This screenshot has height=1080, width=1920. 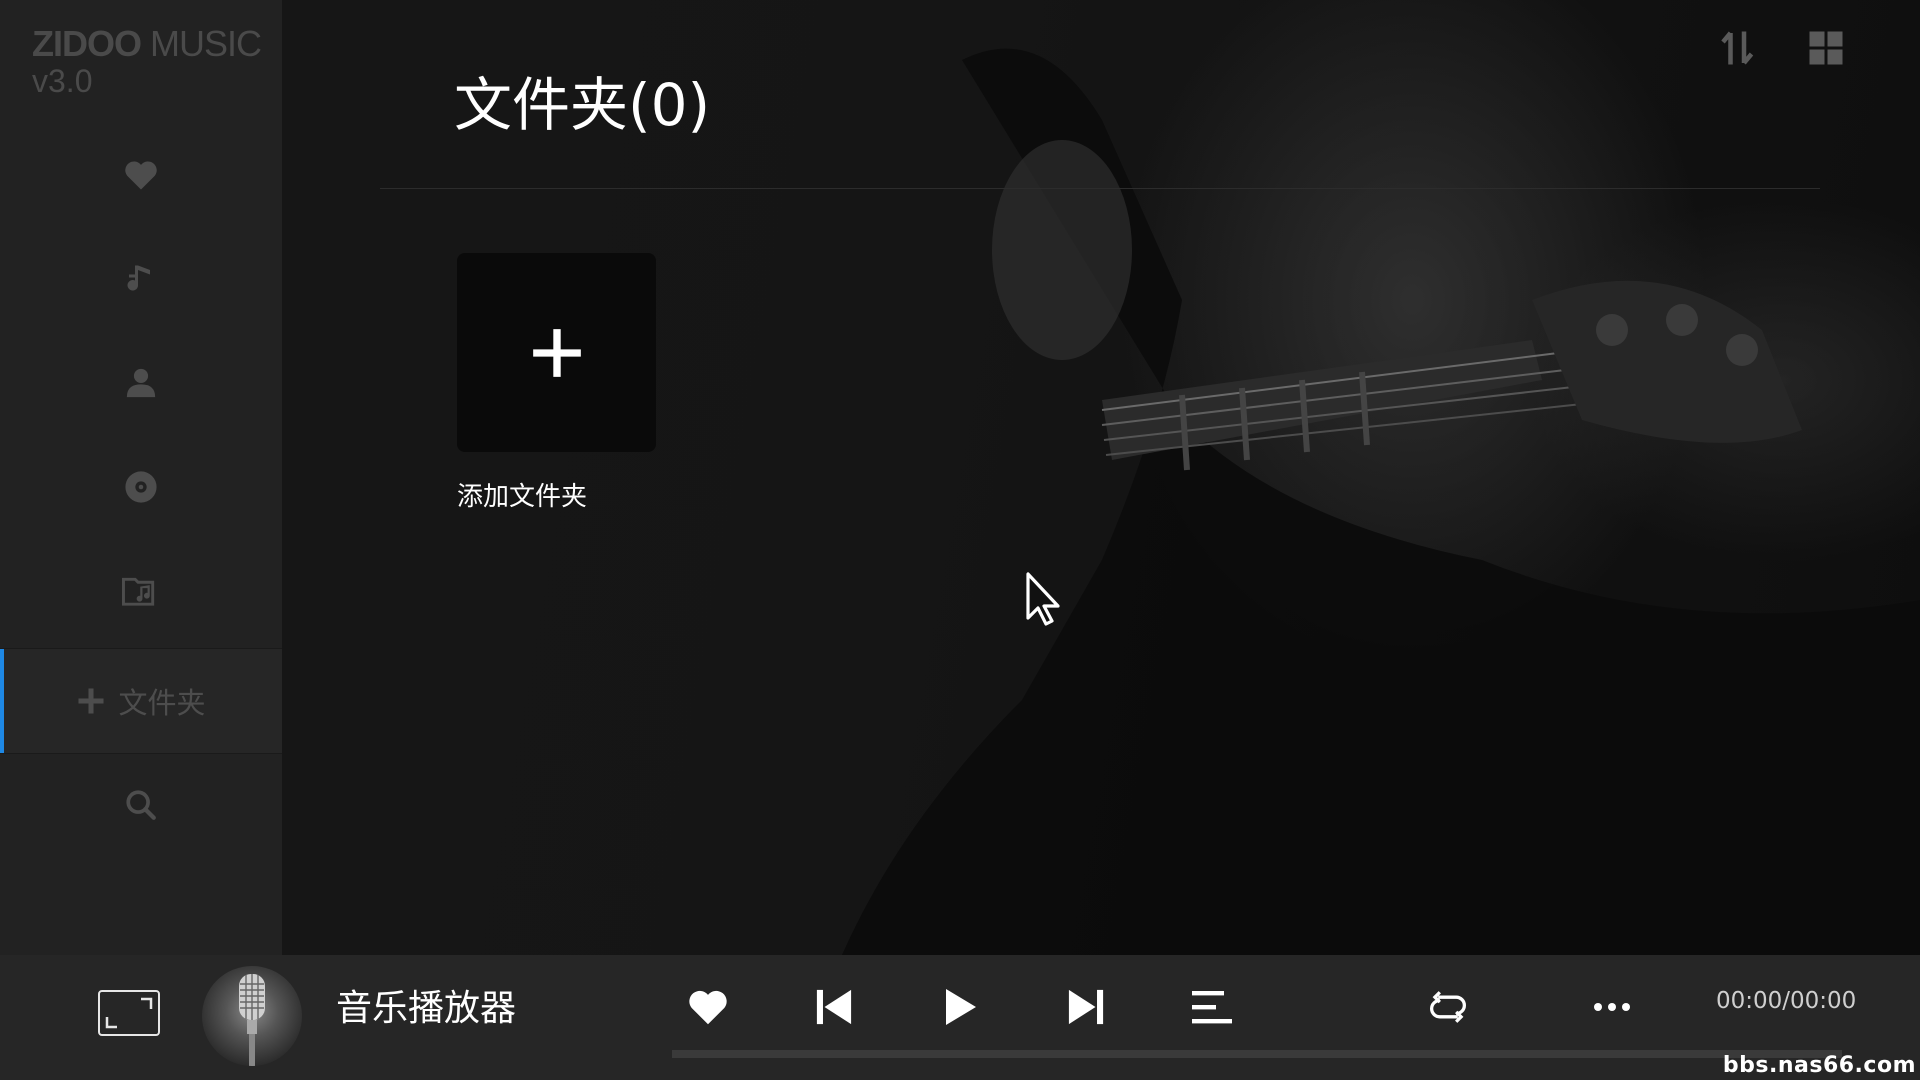 I want to click on active-indicator, so click(x=2, y=701).